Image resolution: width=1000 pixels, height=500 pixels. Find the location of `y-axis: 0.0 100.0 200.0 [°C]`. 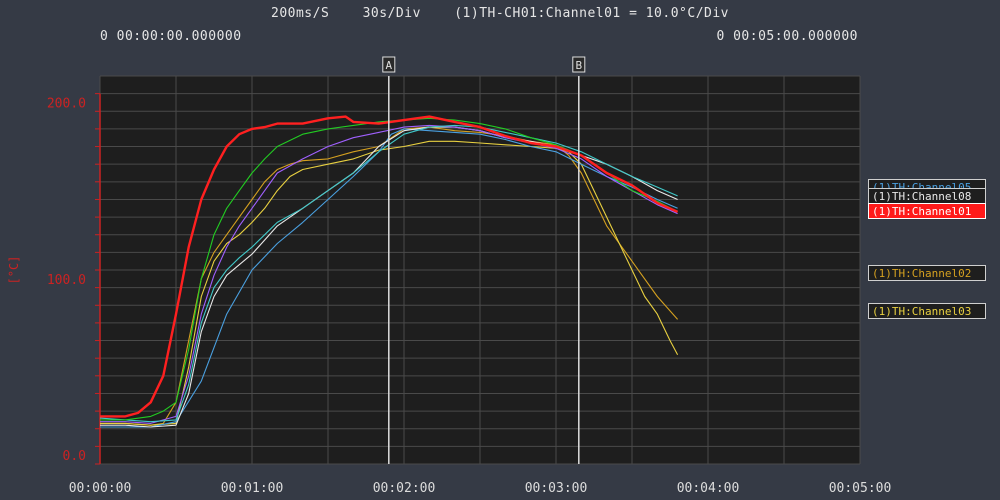

y-axis: 0.0 100.0 200.0 [°C] is located at coordinates (54, 279).